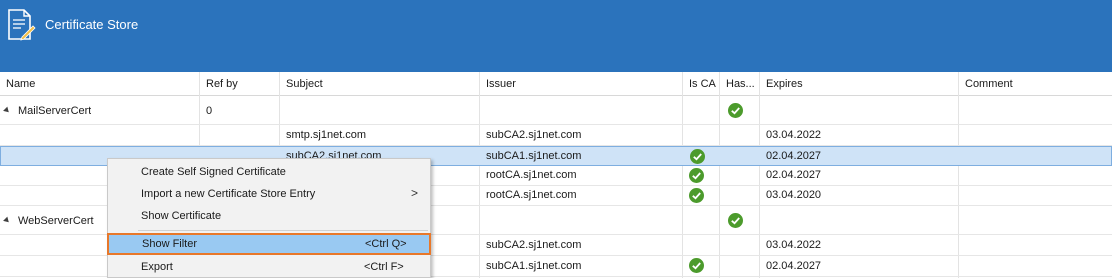 This screenshot has width=1112, height=278. I want to click on column-header-expires: Expires, so click(784, 84).